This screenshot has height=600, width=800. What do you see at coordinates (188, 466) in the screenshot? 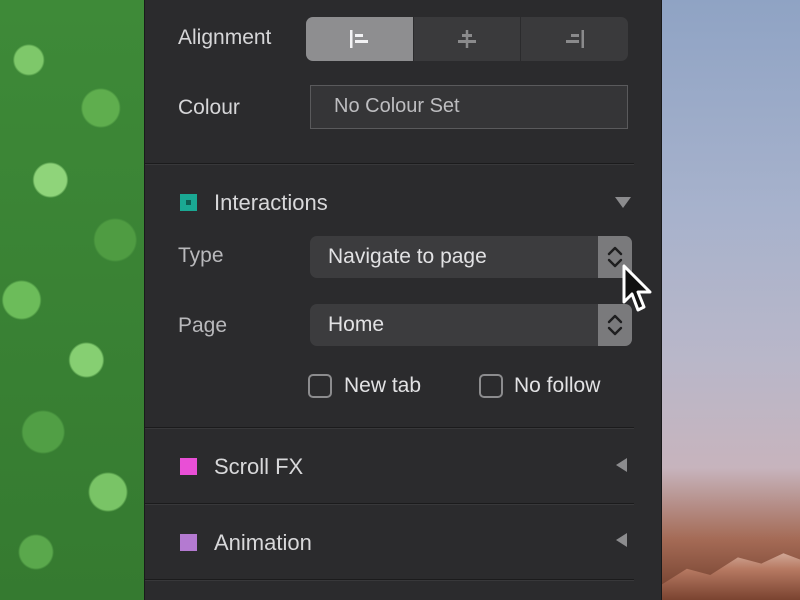
I see `scroll-fx-swatch` at bounding box center [188, 466].